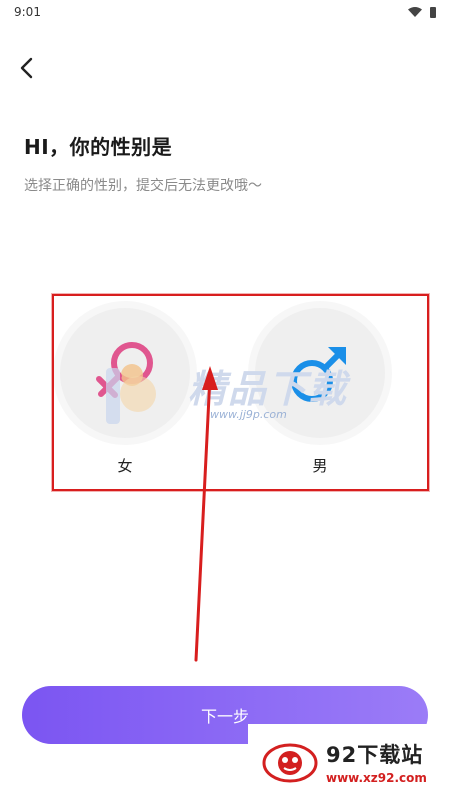 The width and height of the screenshot is (450, 800). I want to click on battery-icon, so click(433, 12).